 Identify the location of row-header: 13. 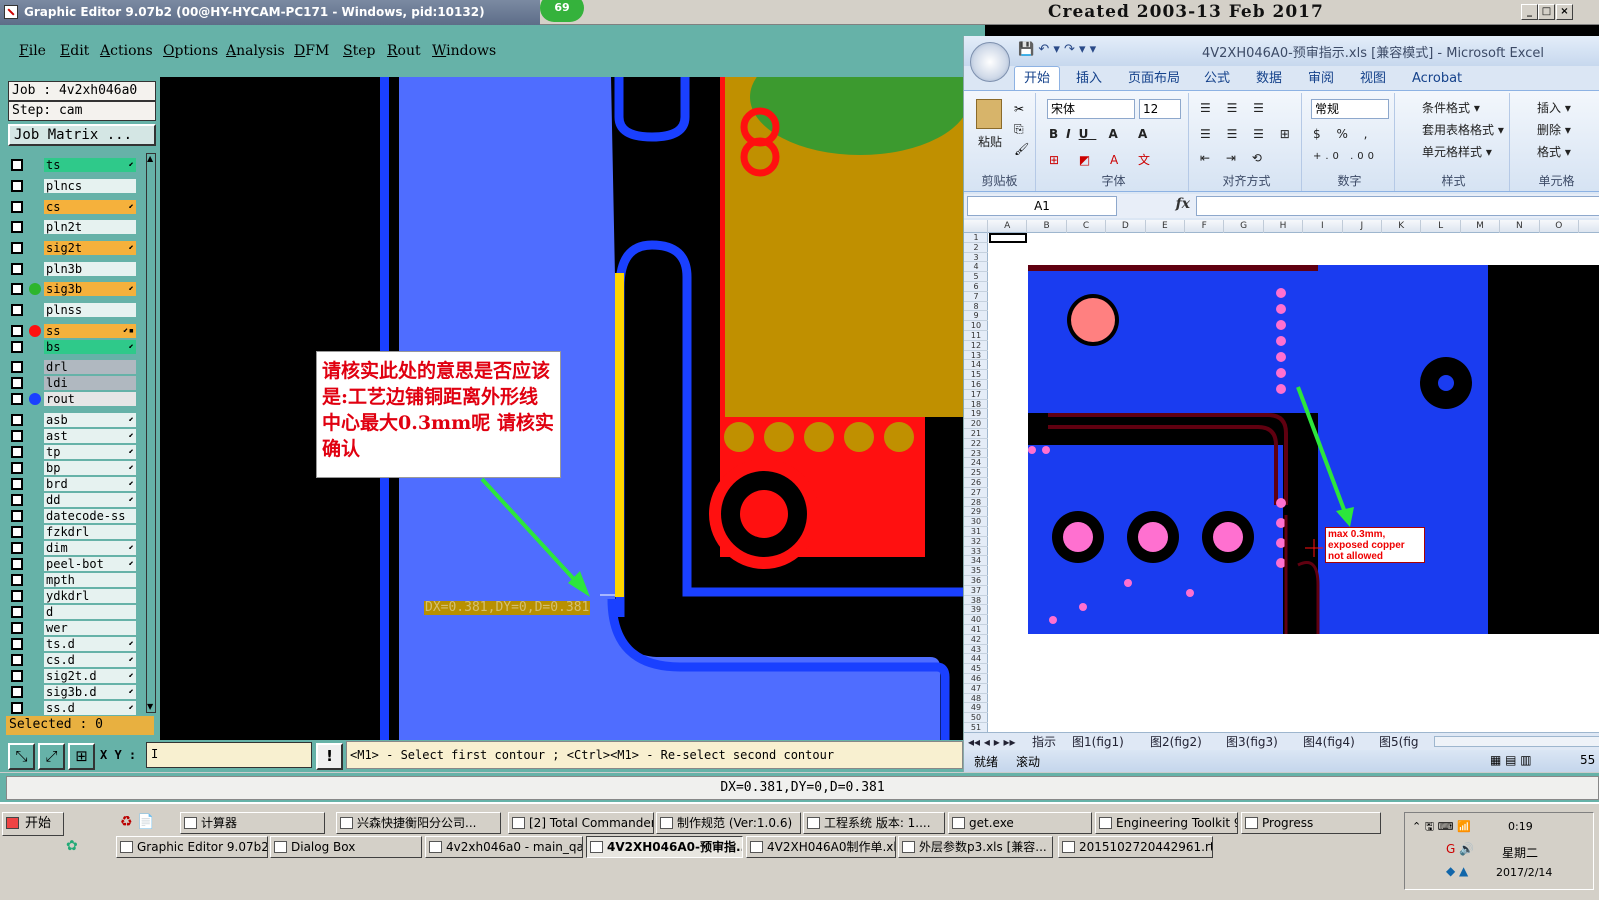
(976, 356).